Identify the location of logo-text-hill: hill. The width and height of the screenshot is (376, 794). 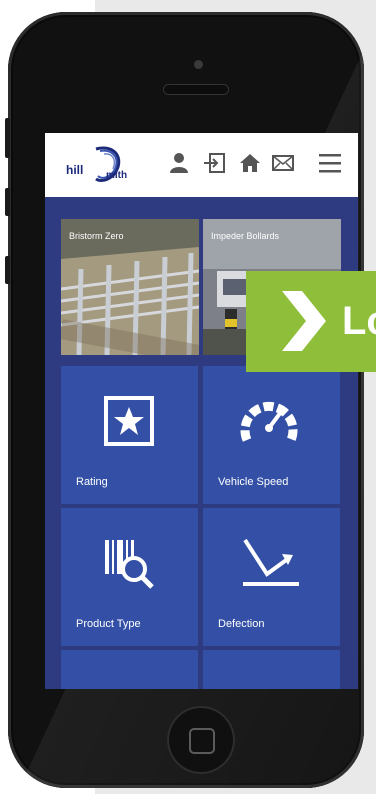
(75, 170).